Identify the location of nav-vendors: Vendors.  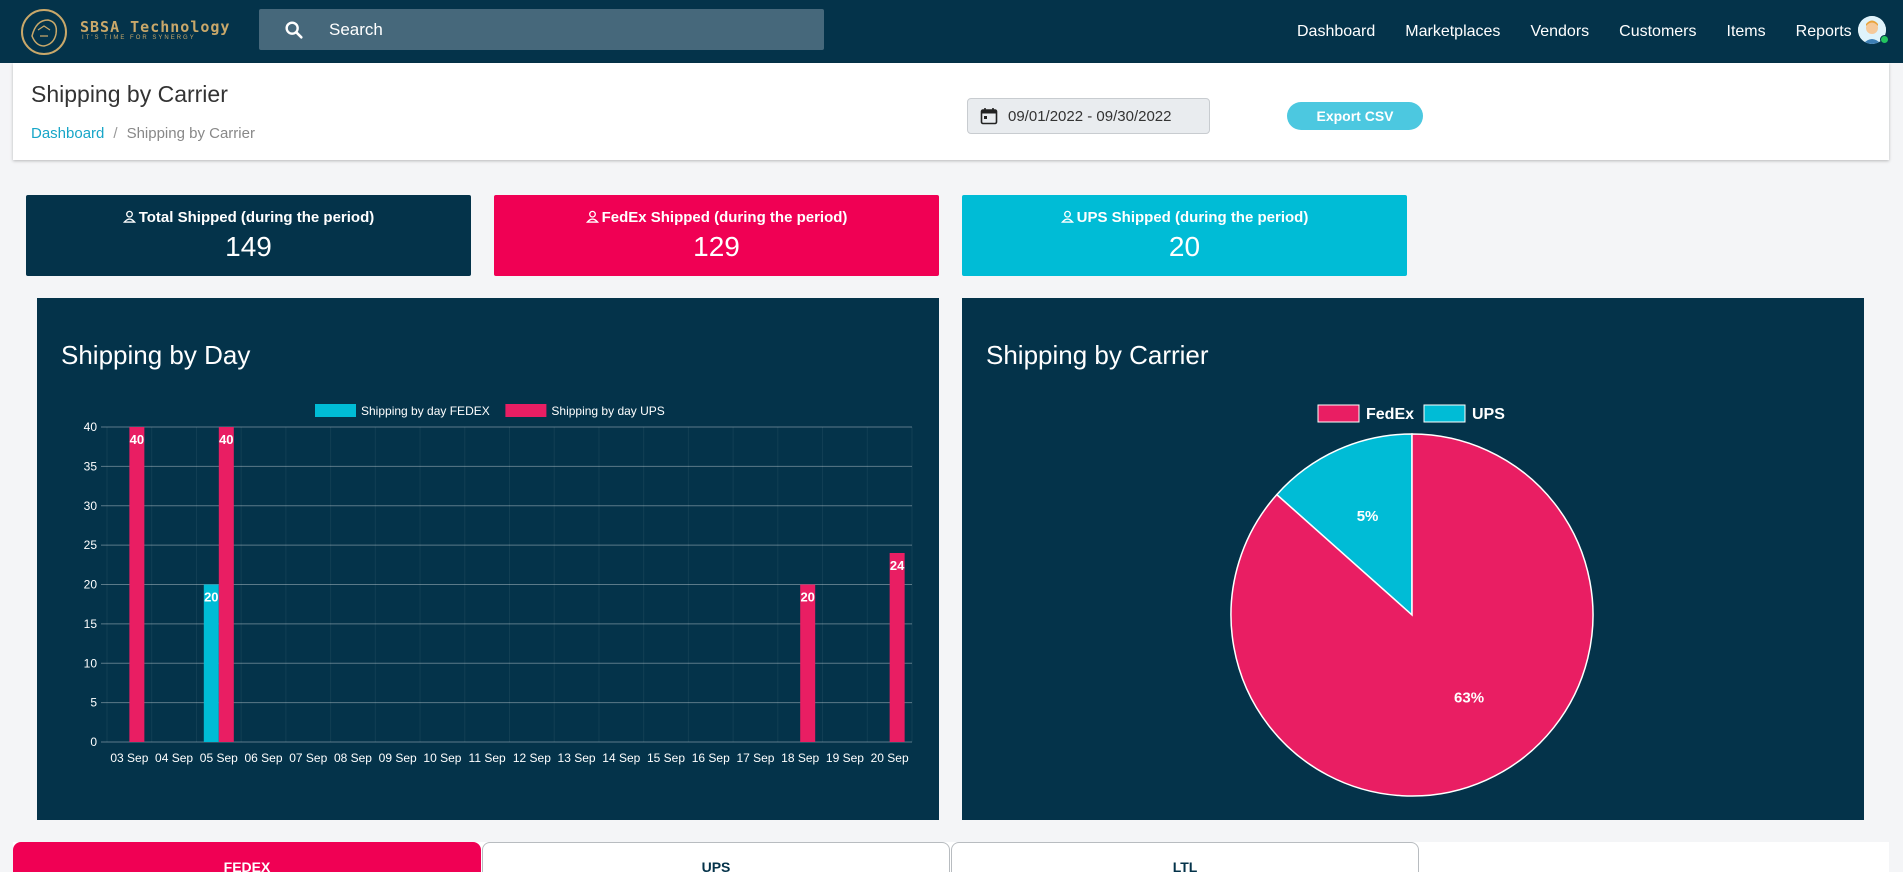
(1559, 32).